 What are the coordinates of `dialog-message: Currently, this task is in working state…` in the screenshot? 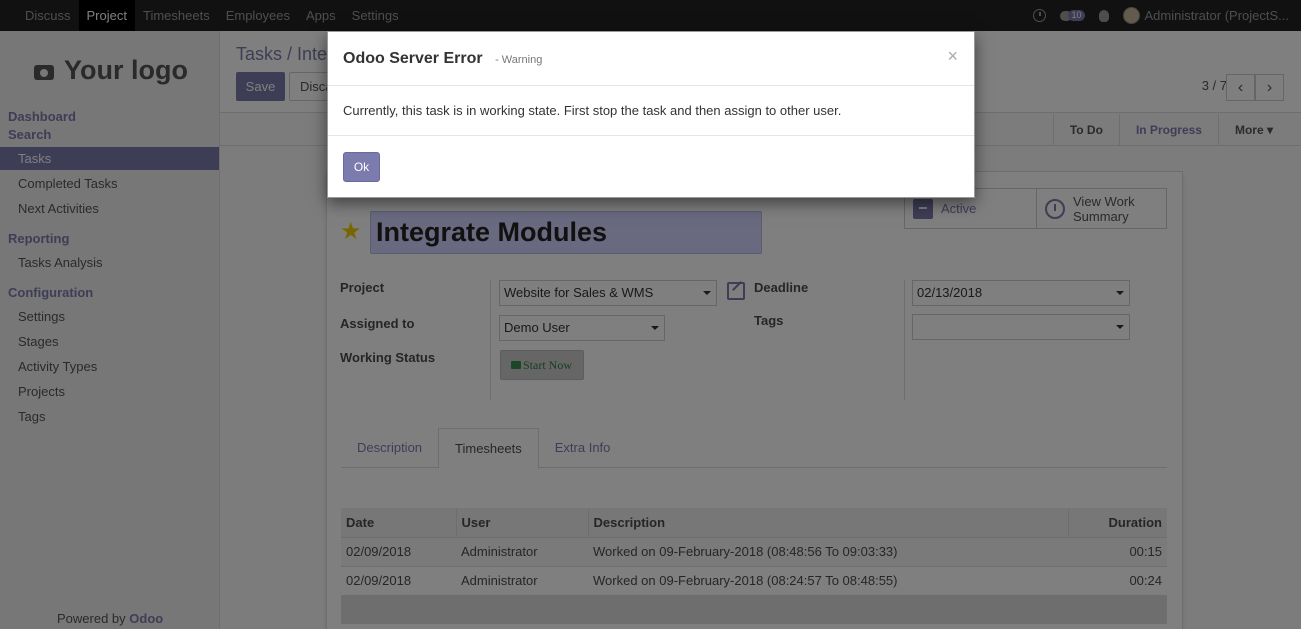 It's located at (651, 111).